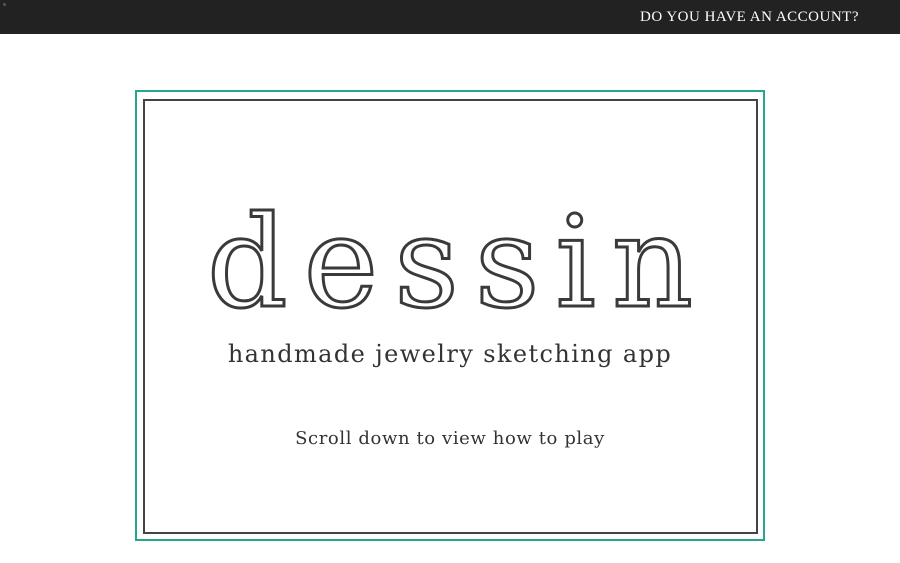 The height and width of the screenshot is (563, 900). What do you see at coordinates (450, 438) in the screenshot?
I see `scroll-hint: Scroll down to view how to play` at bounding box center [450, 438].